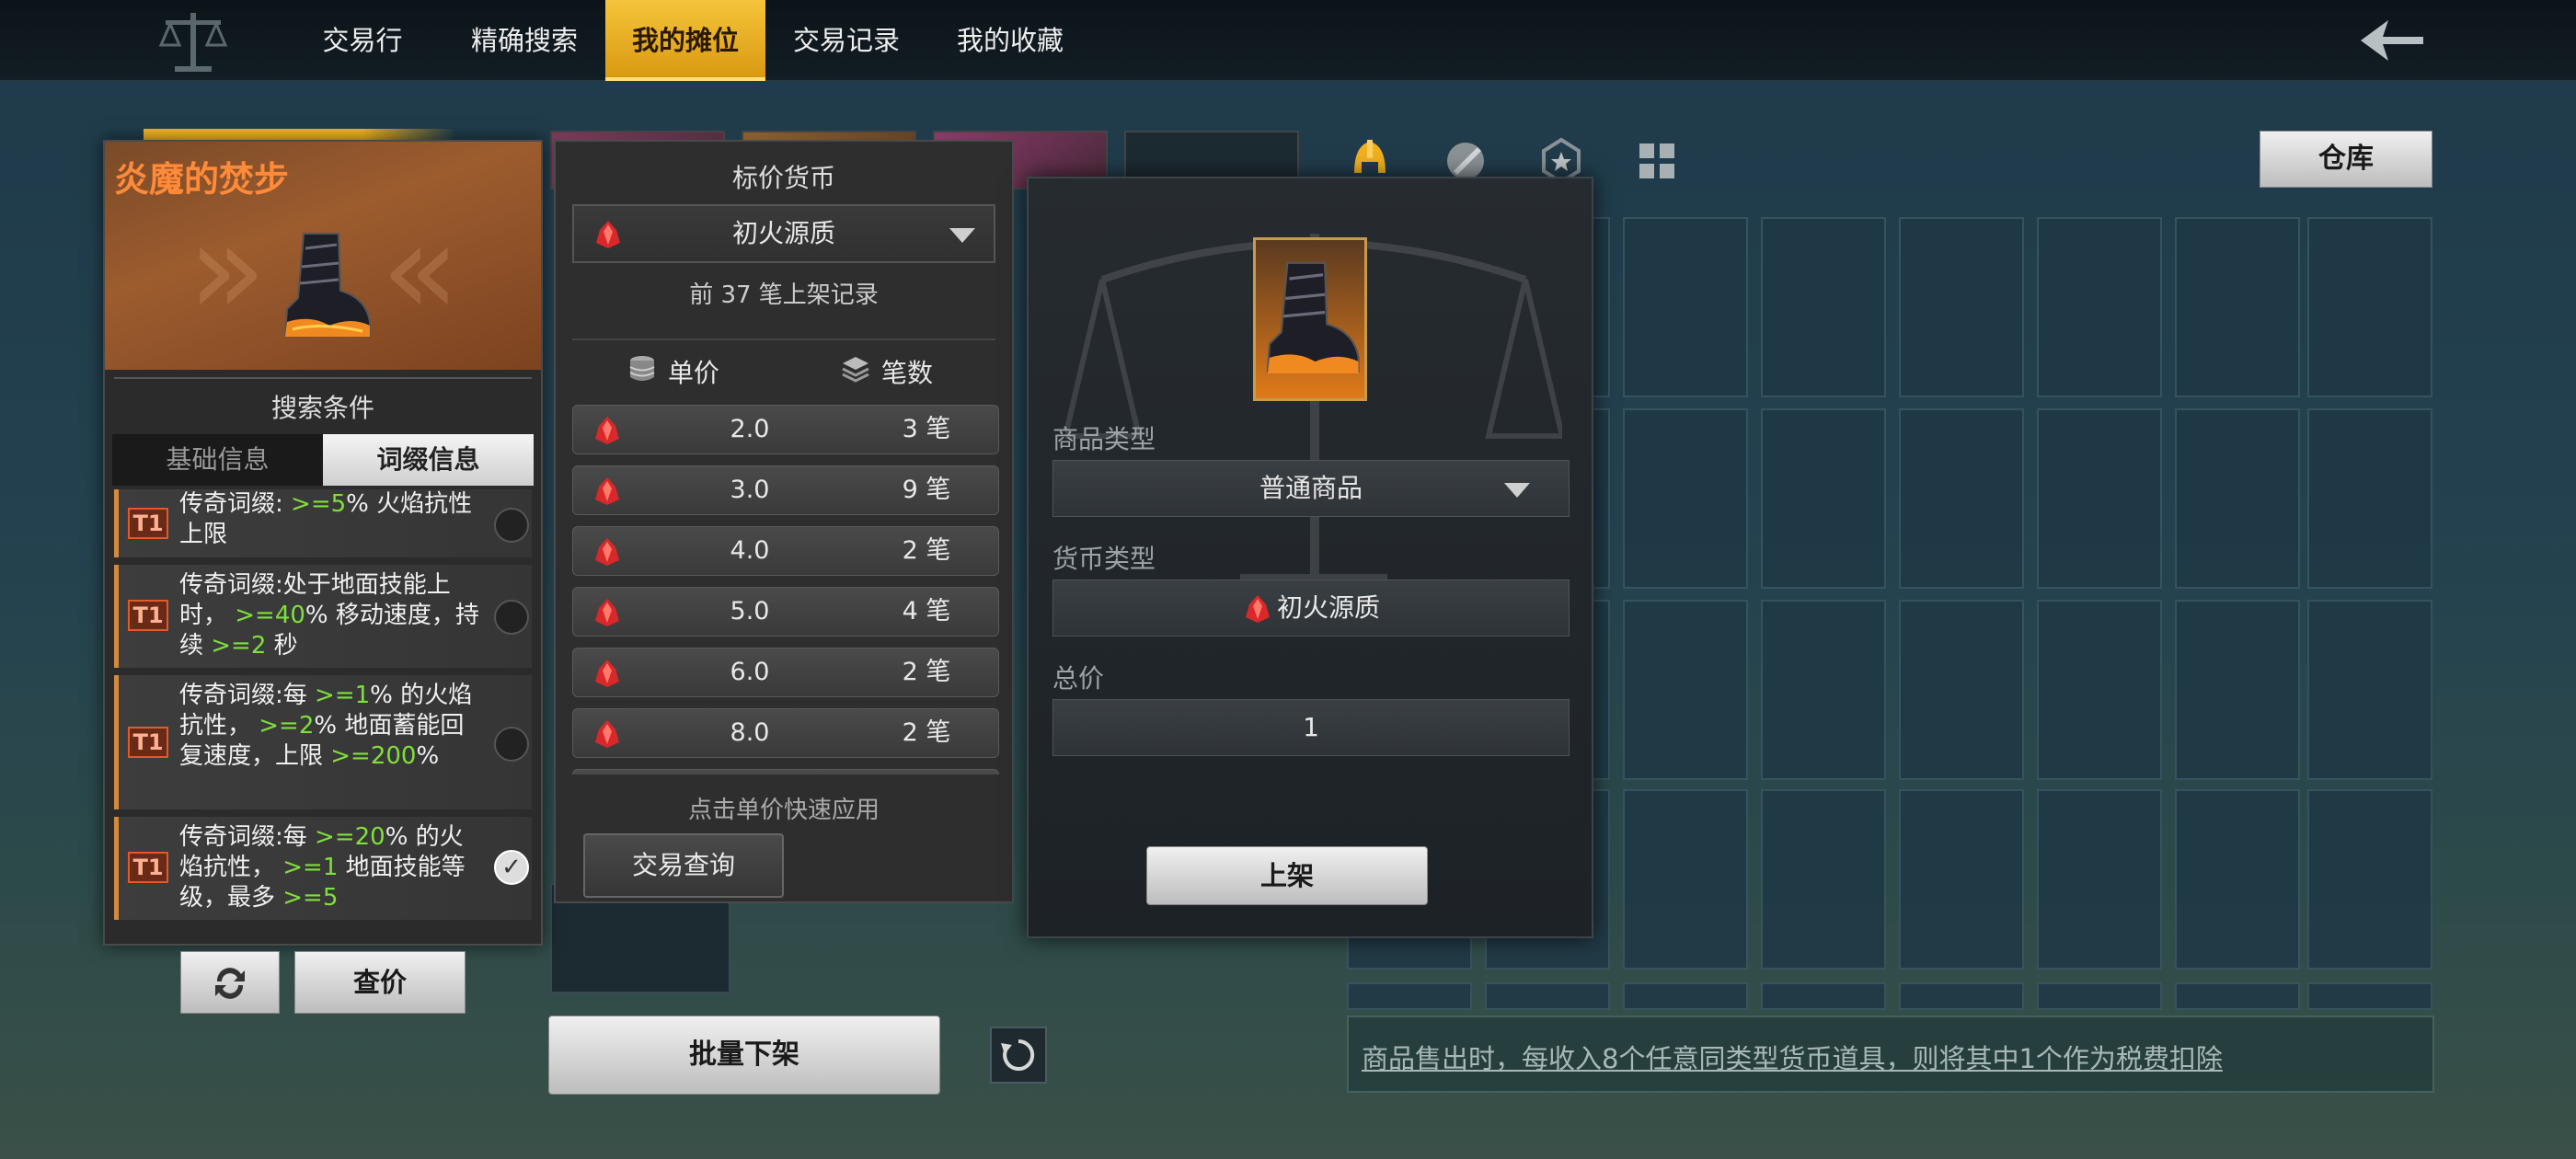 The height and width of the screenshot is (1159, 2576). Describe the element at coordinates (2346, 159) in the screenshot. I see `warehouse-button: 仓库` at that location.